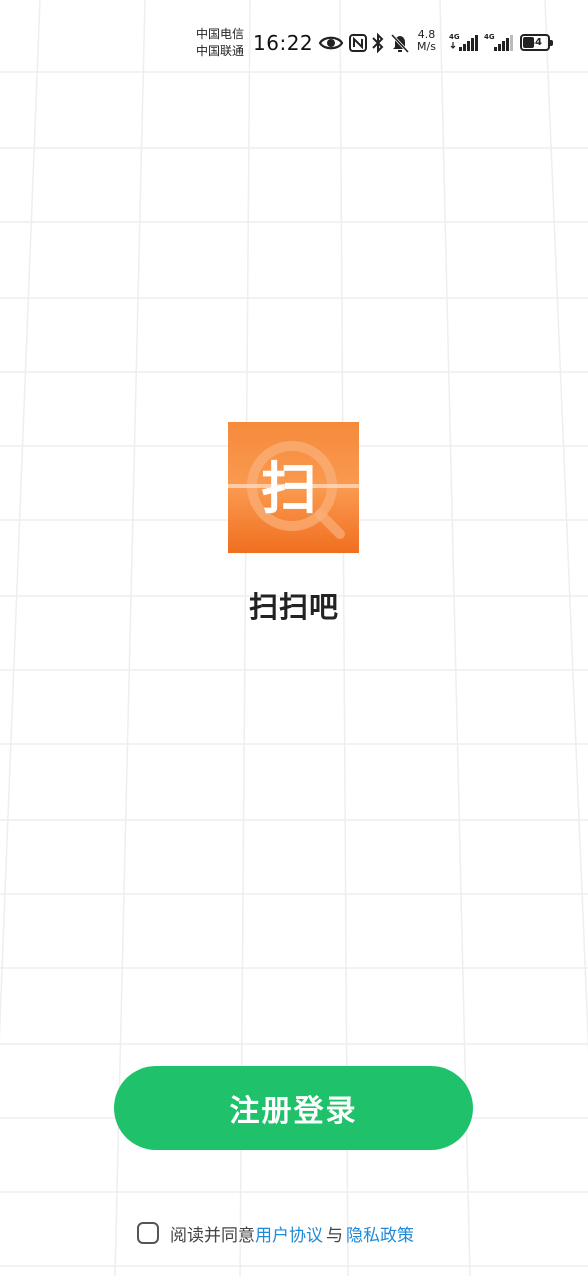 This screenshot has height=1276, width=588. What do you see at coordinates (358, 43) in the screenshot?
I see `nfc-icon` at bounding box center [358, 43].